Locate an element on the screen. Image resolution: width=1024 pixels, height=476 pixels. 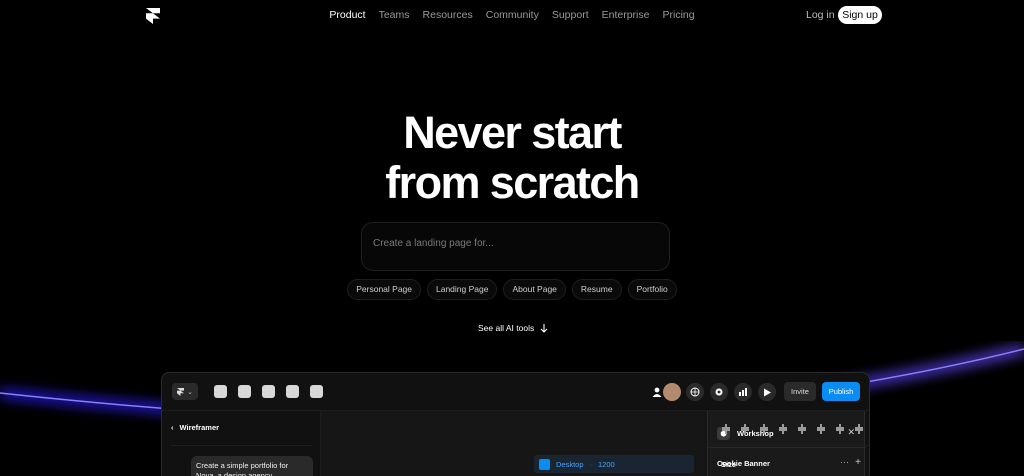
framer-logo-icon is located at coordinates (181, 391).